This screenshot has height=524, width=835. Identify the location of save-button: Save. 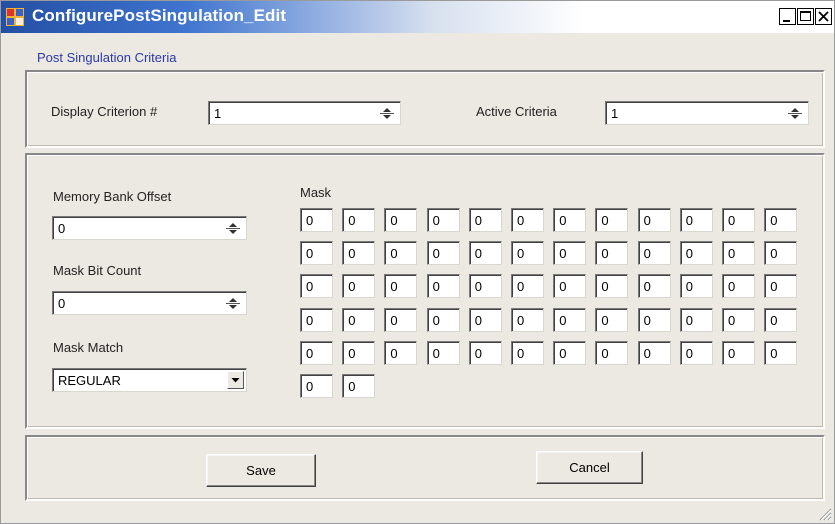
(261, 470).